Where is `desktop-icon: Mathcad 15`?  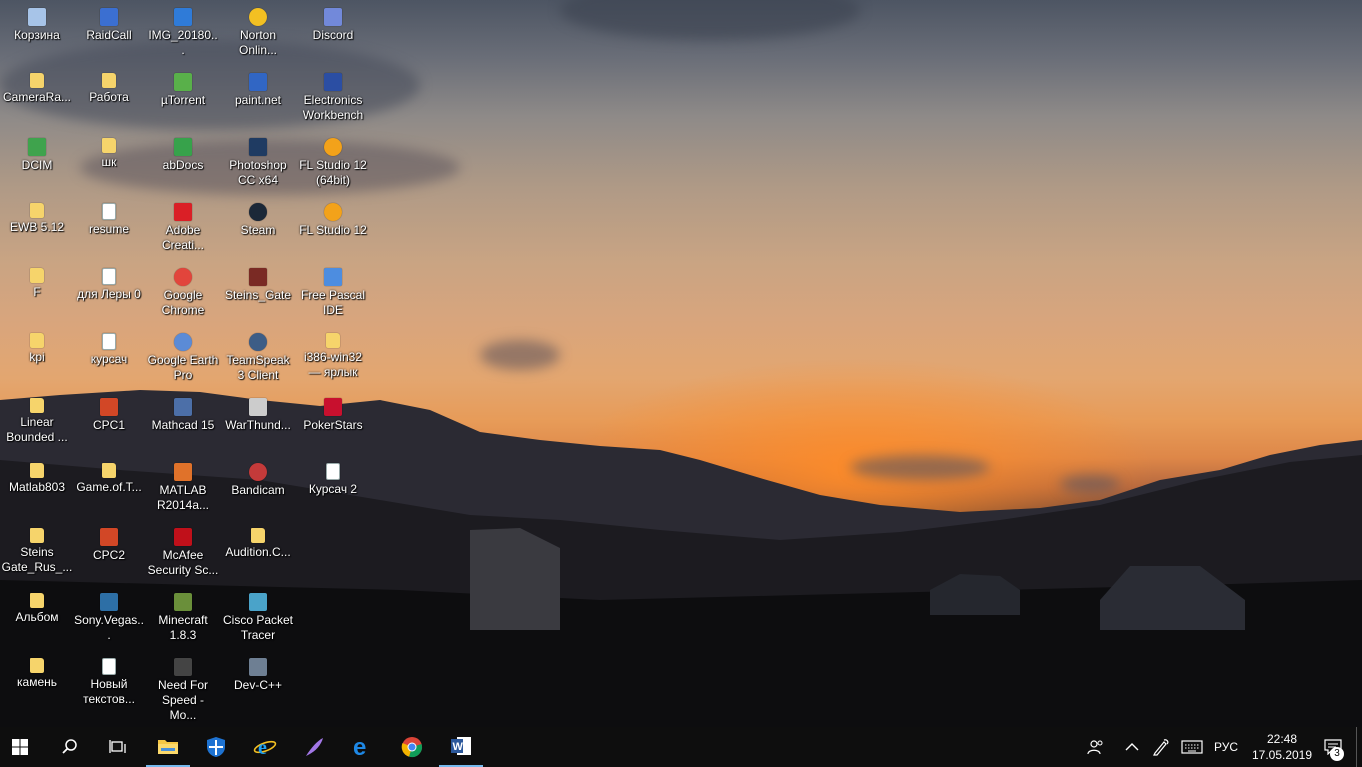
desktop-icon: Mathcad 15 is located at coordinates (183, 423).